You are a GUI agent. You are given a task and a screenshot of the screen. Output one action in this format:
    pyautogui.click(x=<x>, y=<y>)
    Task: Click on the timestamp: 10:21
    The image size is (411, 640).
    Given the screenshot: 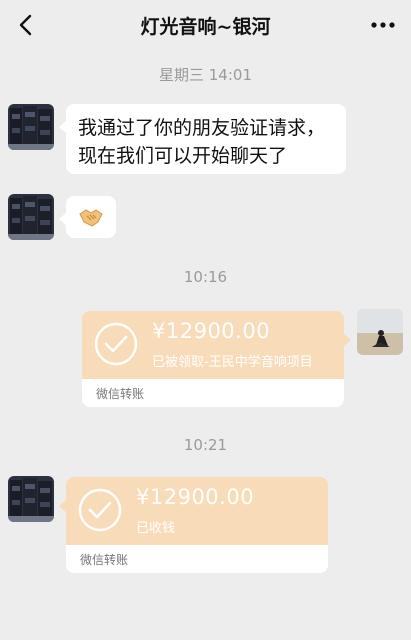 What is the action you would take?
    pyautogui.click(x=205, y=445)
    